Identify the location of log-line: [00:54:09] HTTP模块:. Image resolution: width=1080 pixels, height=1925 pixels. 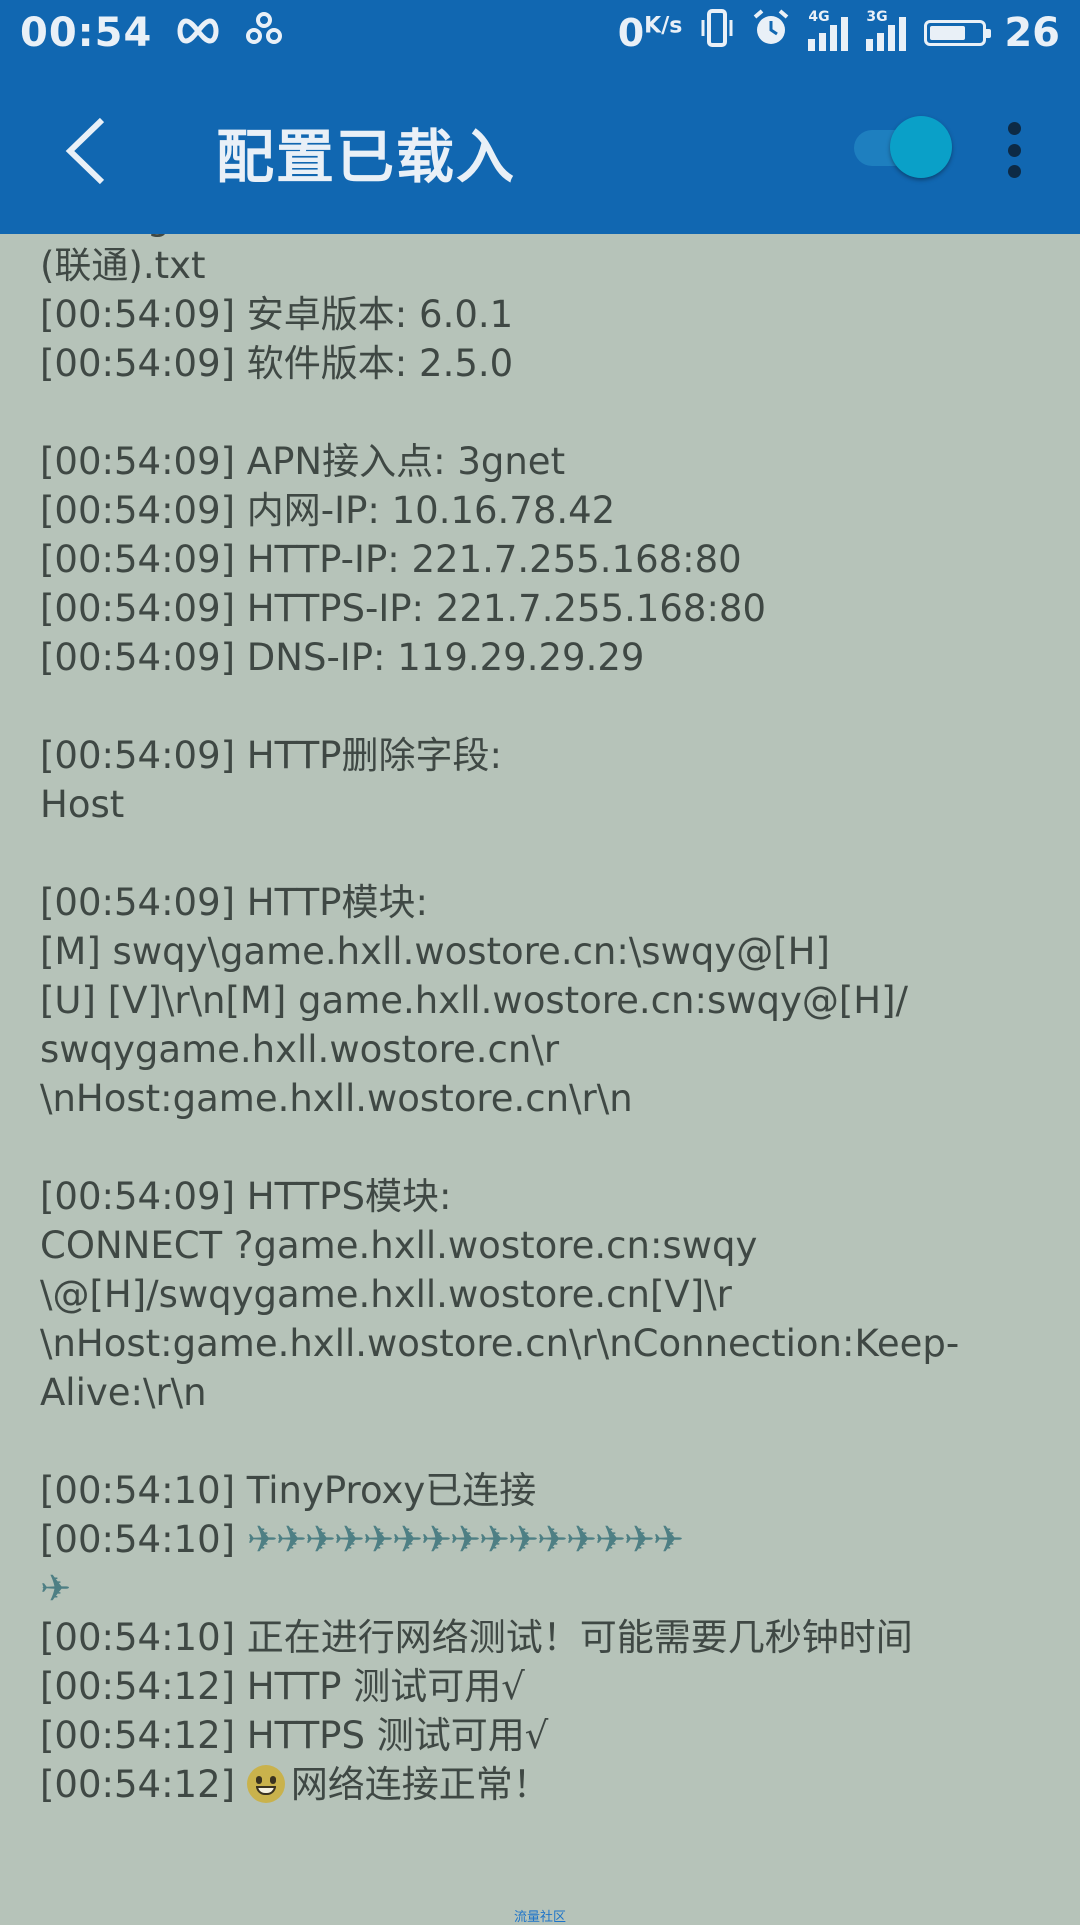
(234, 902).